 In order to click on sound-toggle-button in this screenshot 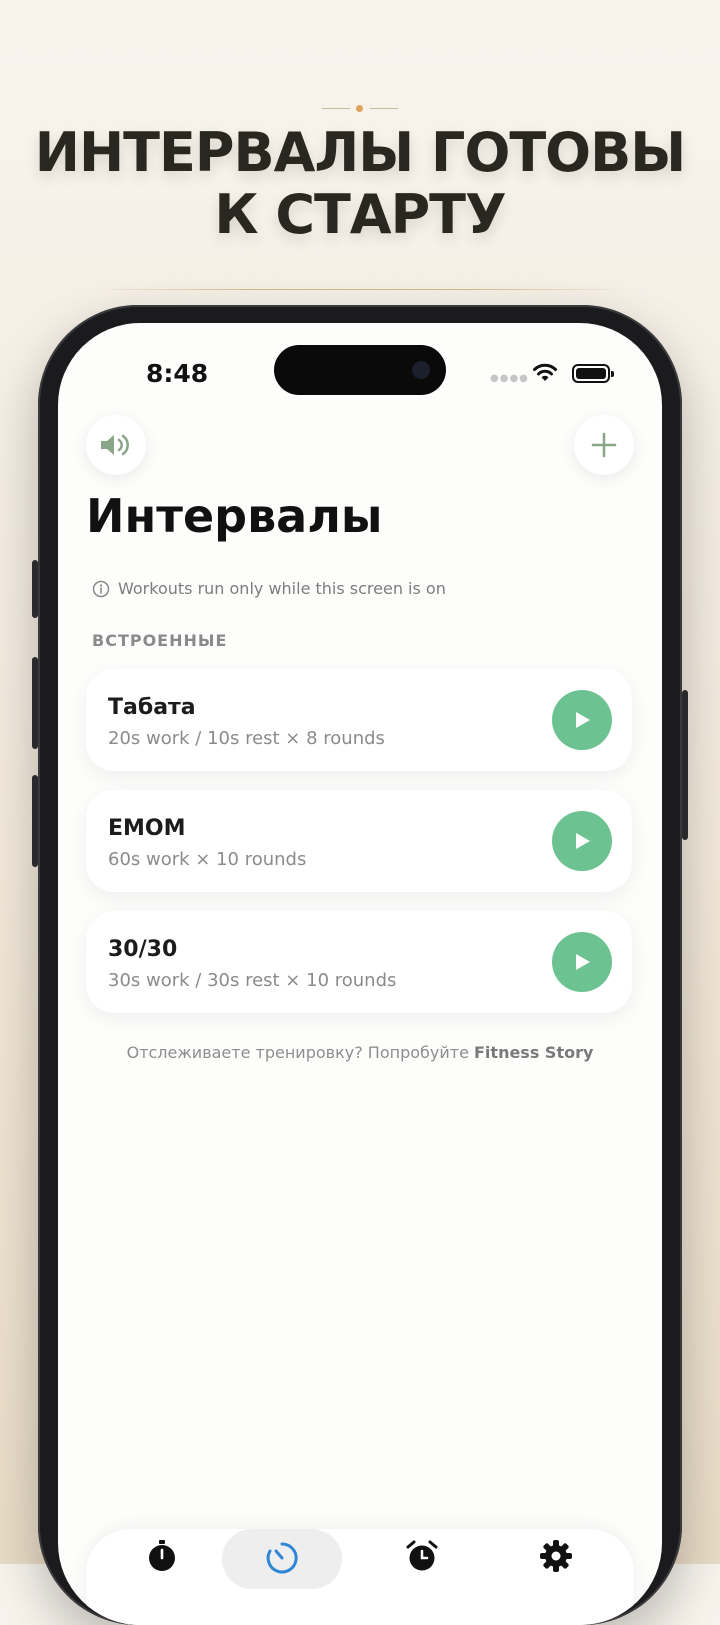, I will do `click(116, 445)`.